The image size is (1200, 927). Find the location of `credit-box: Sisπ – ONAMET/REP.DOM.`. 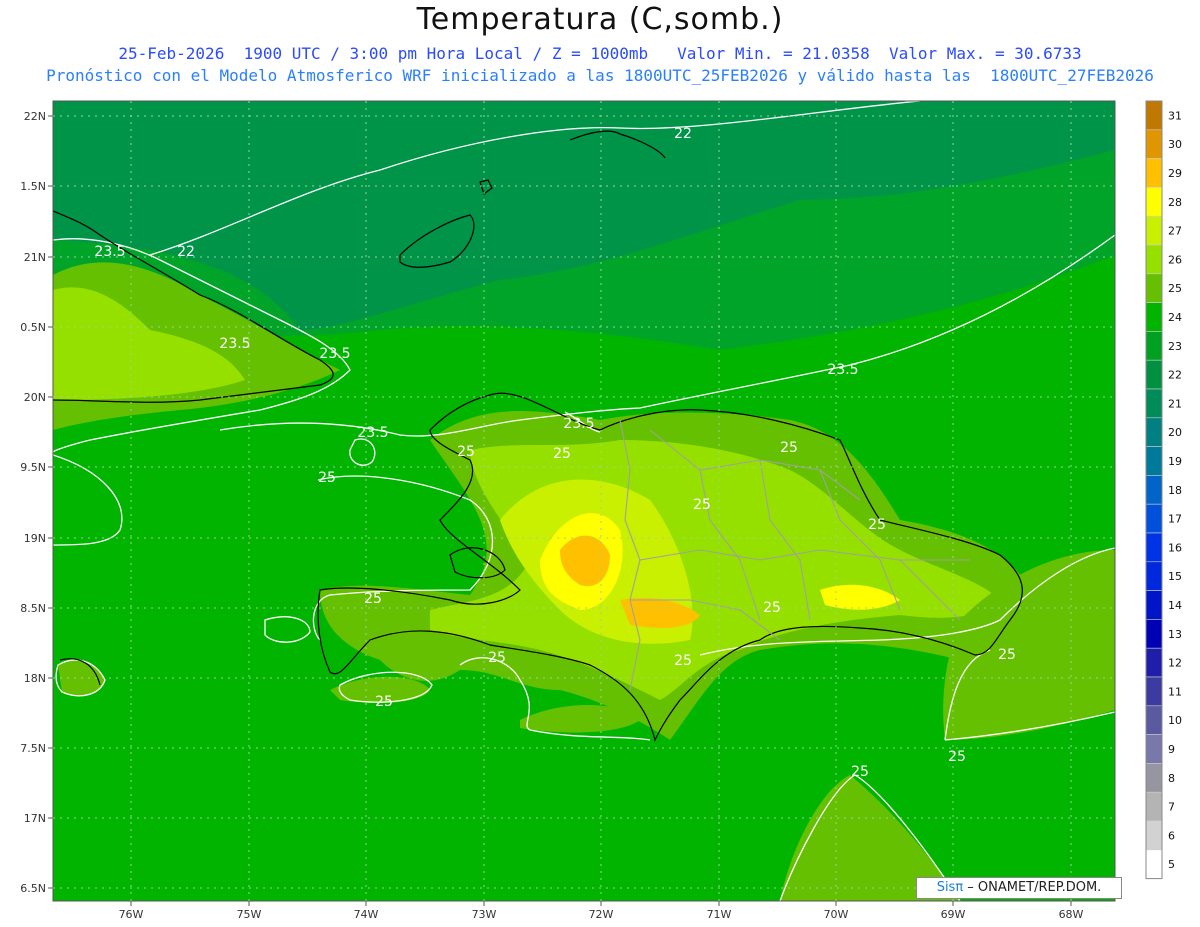

credit-box: Sisπ – ONAMET/REP.DOM. is located at coordinates (1019, 888).